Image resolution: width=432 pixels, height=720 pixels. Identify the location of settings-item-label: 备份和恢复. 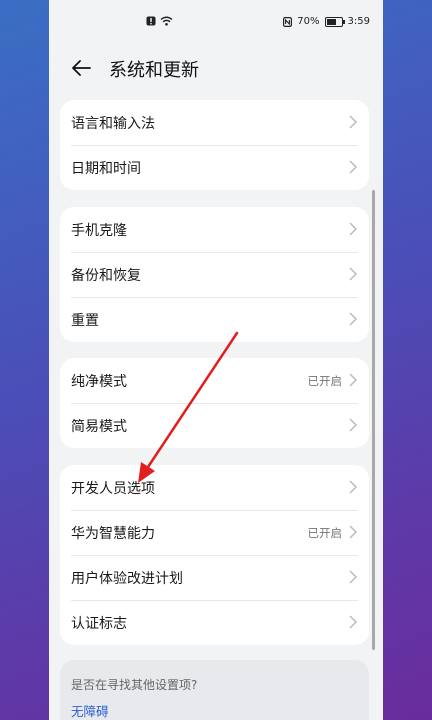
(106, 275).